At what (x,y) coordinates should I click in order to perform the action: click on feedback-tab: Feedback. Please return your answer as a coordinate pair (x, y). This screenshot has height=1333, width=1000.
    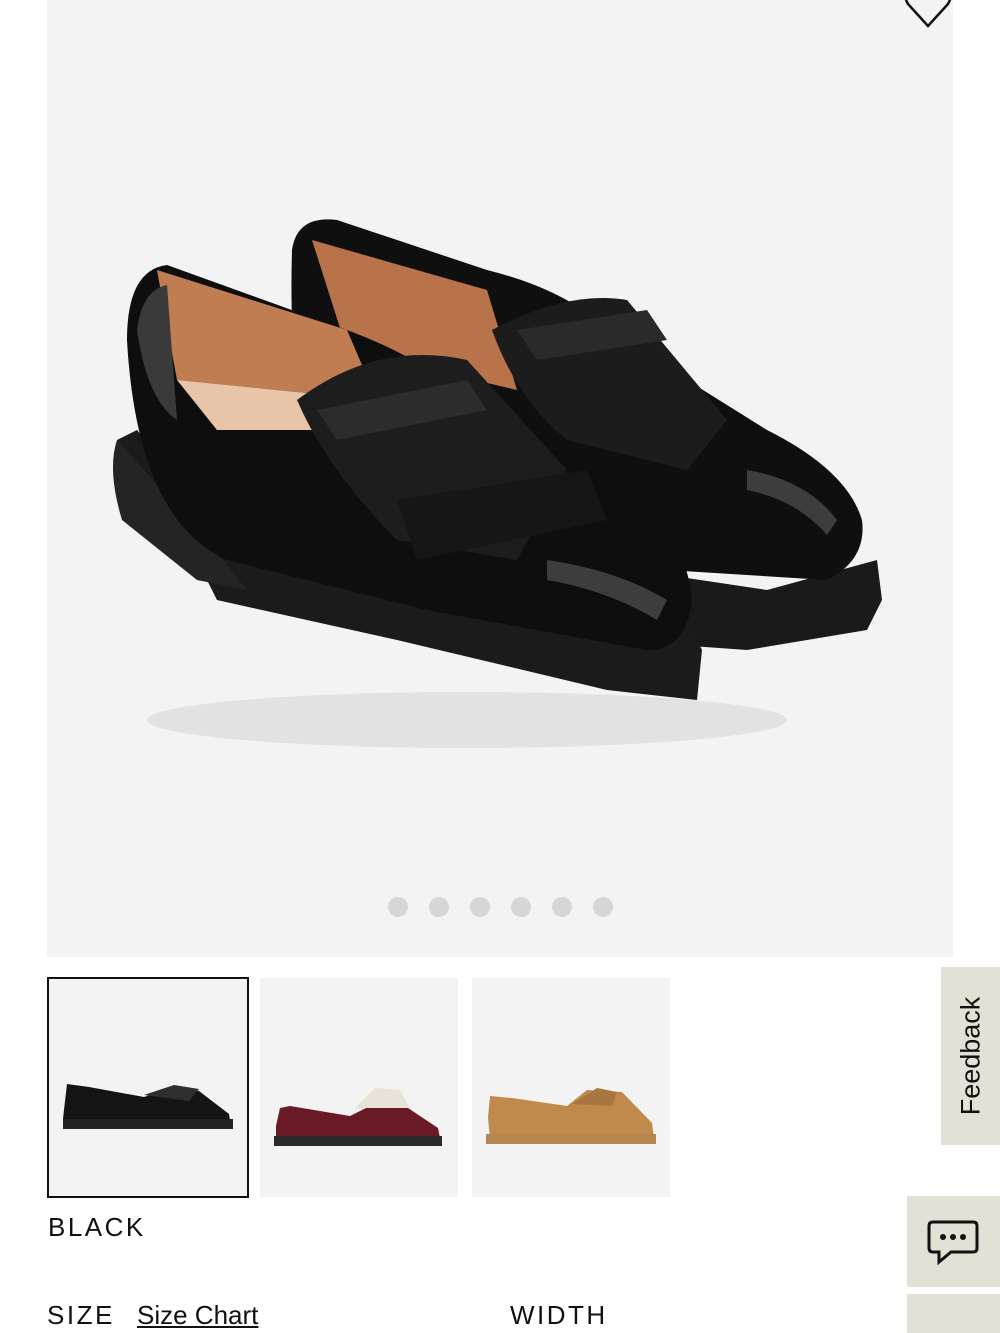
    Looking at the image, I should click on (970, 1056).